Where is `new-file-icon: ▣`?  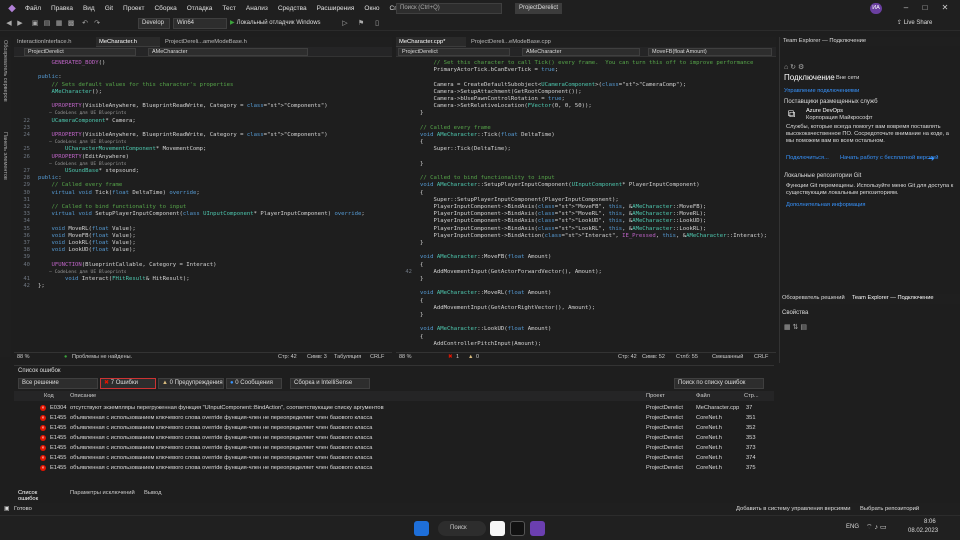 new-file-icon: ▣ is located at coordinates (35, 23).